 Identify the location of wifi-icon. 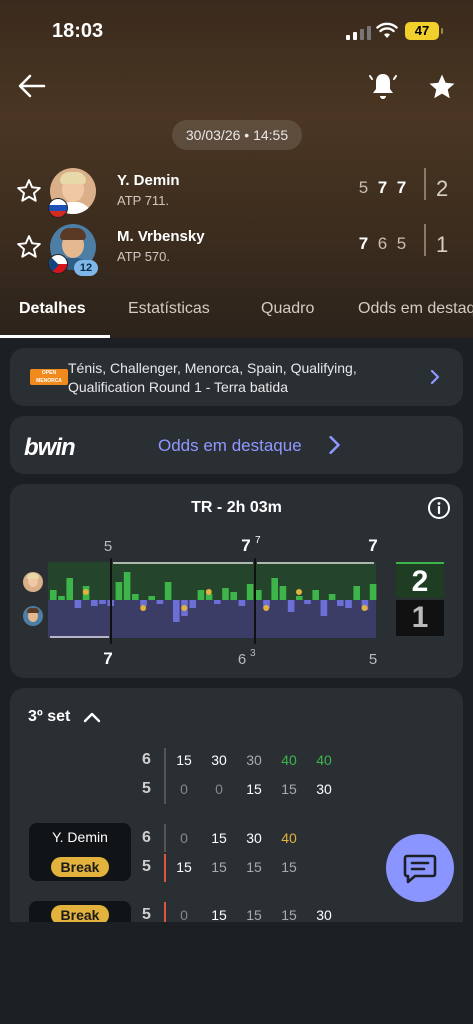
(387, 30).